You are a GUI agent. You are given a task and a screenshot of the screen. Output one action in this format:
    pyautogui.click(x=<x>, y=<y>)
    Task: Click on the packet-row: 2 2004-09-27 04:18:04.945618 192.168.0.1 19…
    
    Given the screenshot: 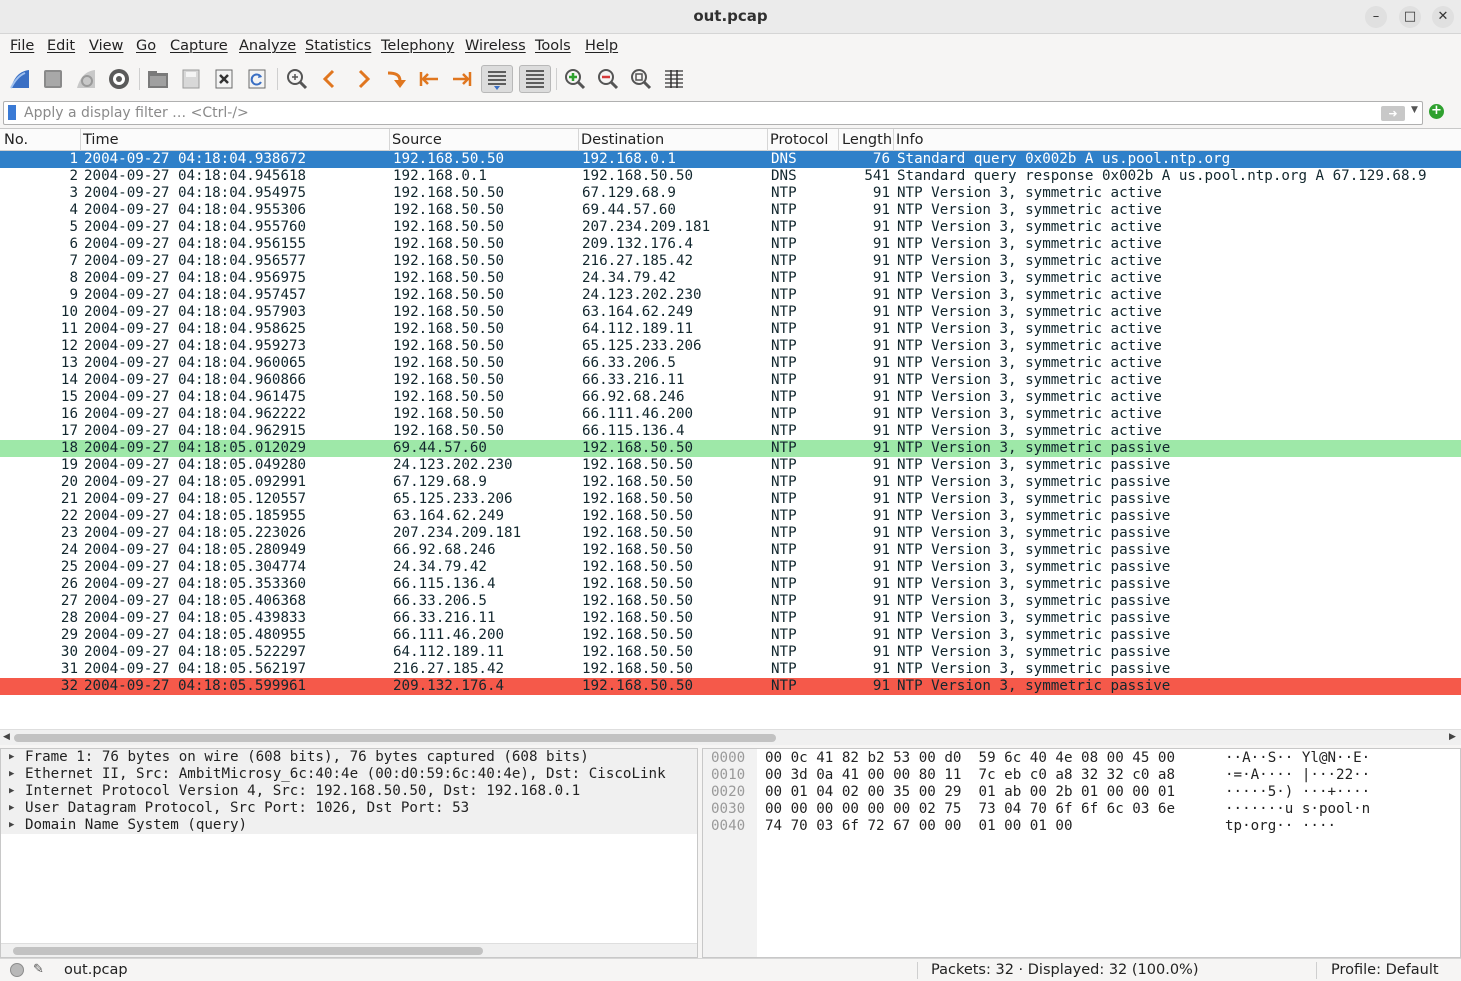 What is the action you would take?
    pyautogui.click(x=730, y=176)
    